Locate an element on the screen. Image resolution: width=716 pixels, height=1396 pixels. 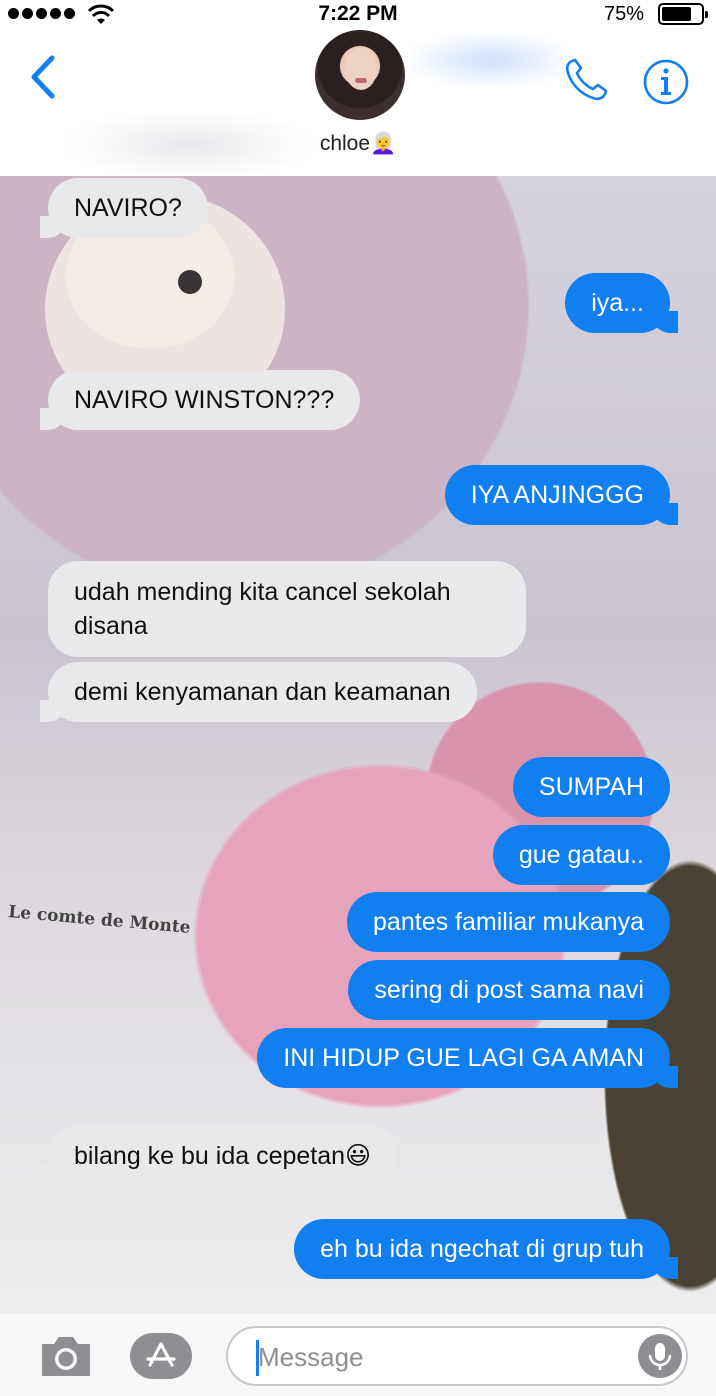
message-outgoing: gue gatau.. is located at coordinates (581, 855).